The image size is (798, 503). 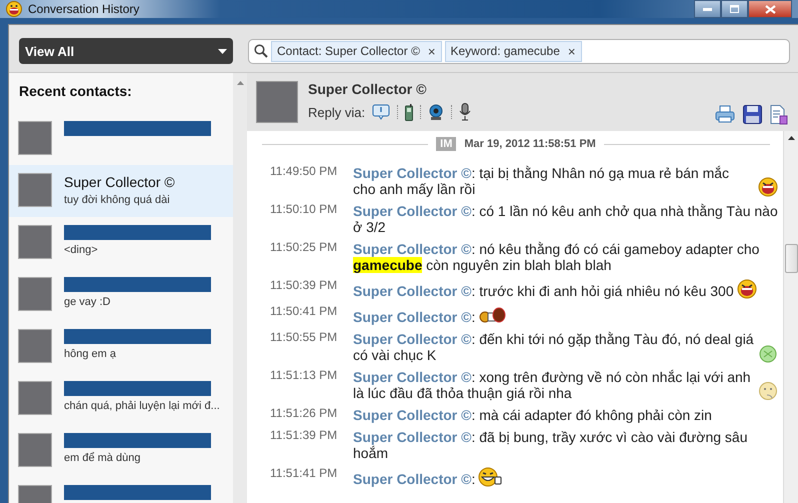 I want to click on close-icon, so click(x=770, y=9).